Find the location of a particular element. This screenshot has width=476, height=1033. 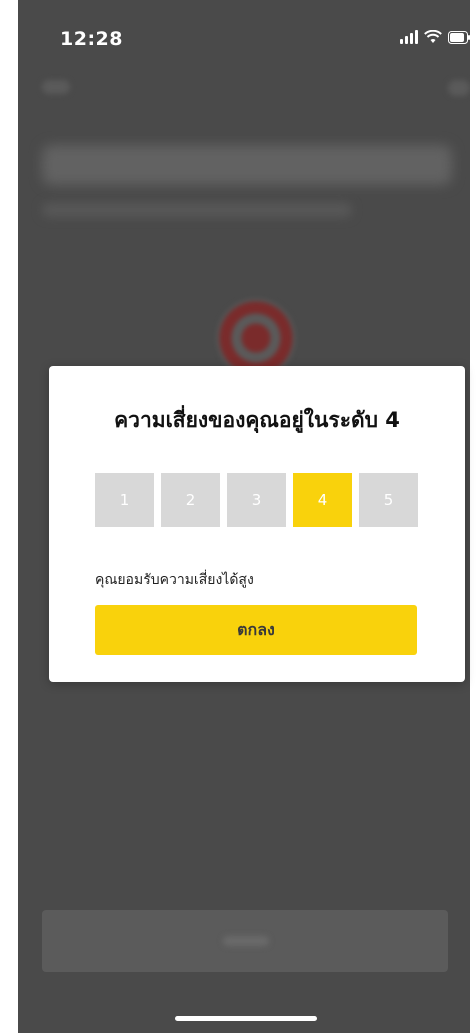

ok-button: ตกลง is located at coordinates (256, 630).